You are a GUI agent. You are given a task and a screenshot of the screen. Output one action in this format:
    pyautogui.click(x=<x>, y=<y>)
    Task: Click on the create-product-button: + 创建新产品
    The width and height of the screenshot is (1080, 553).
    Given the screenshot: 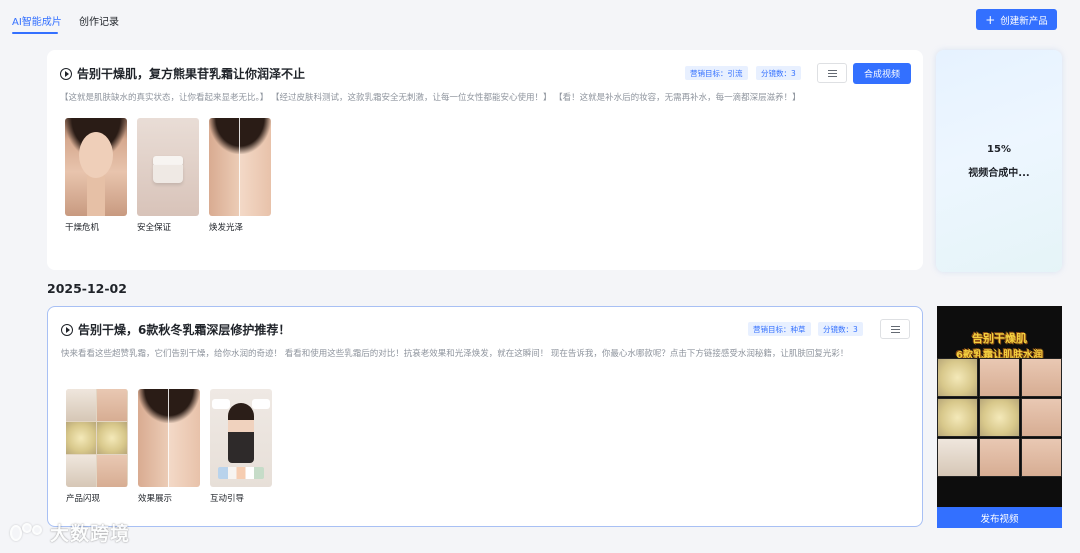 What is the action you would take?
    pyautogui.click(x=1016, y=19)
    